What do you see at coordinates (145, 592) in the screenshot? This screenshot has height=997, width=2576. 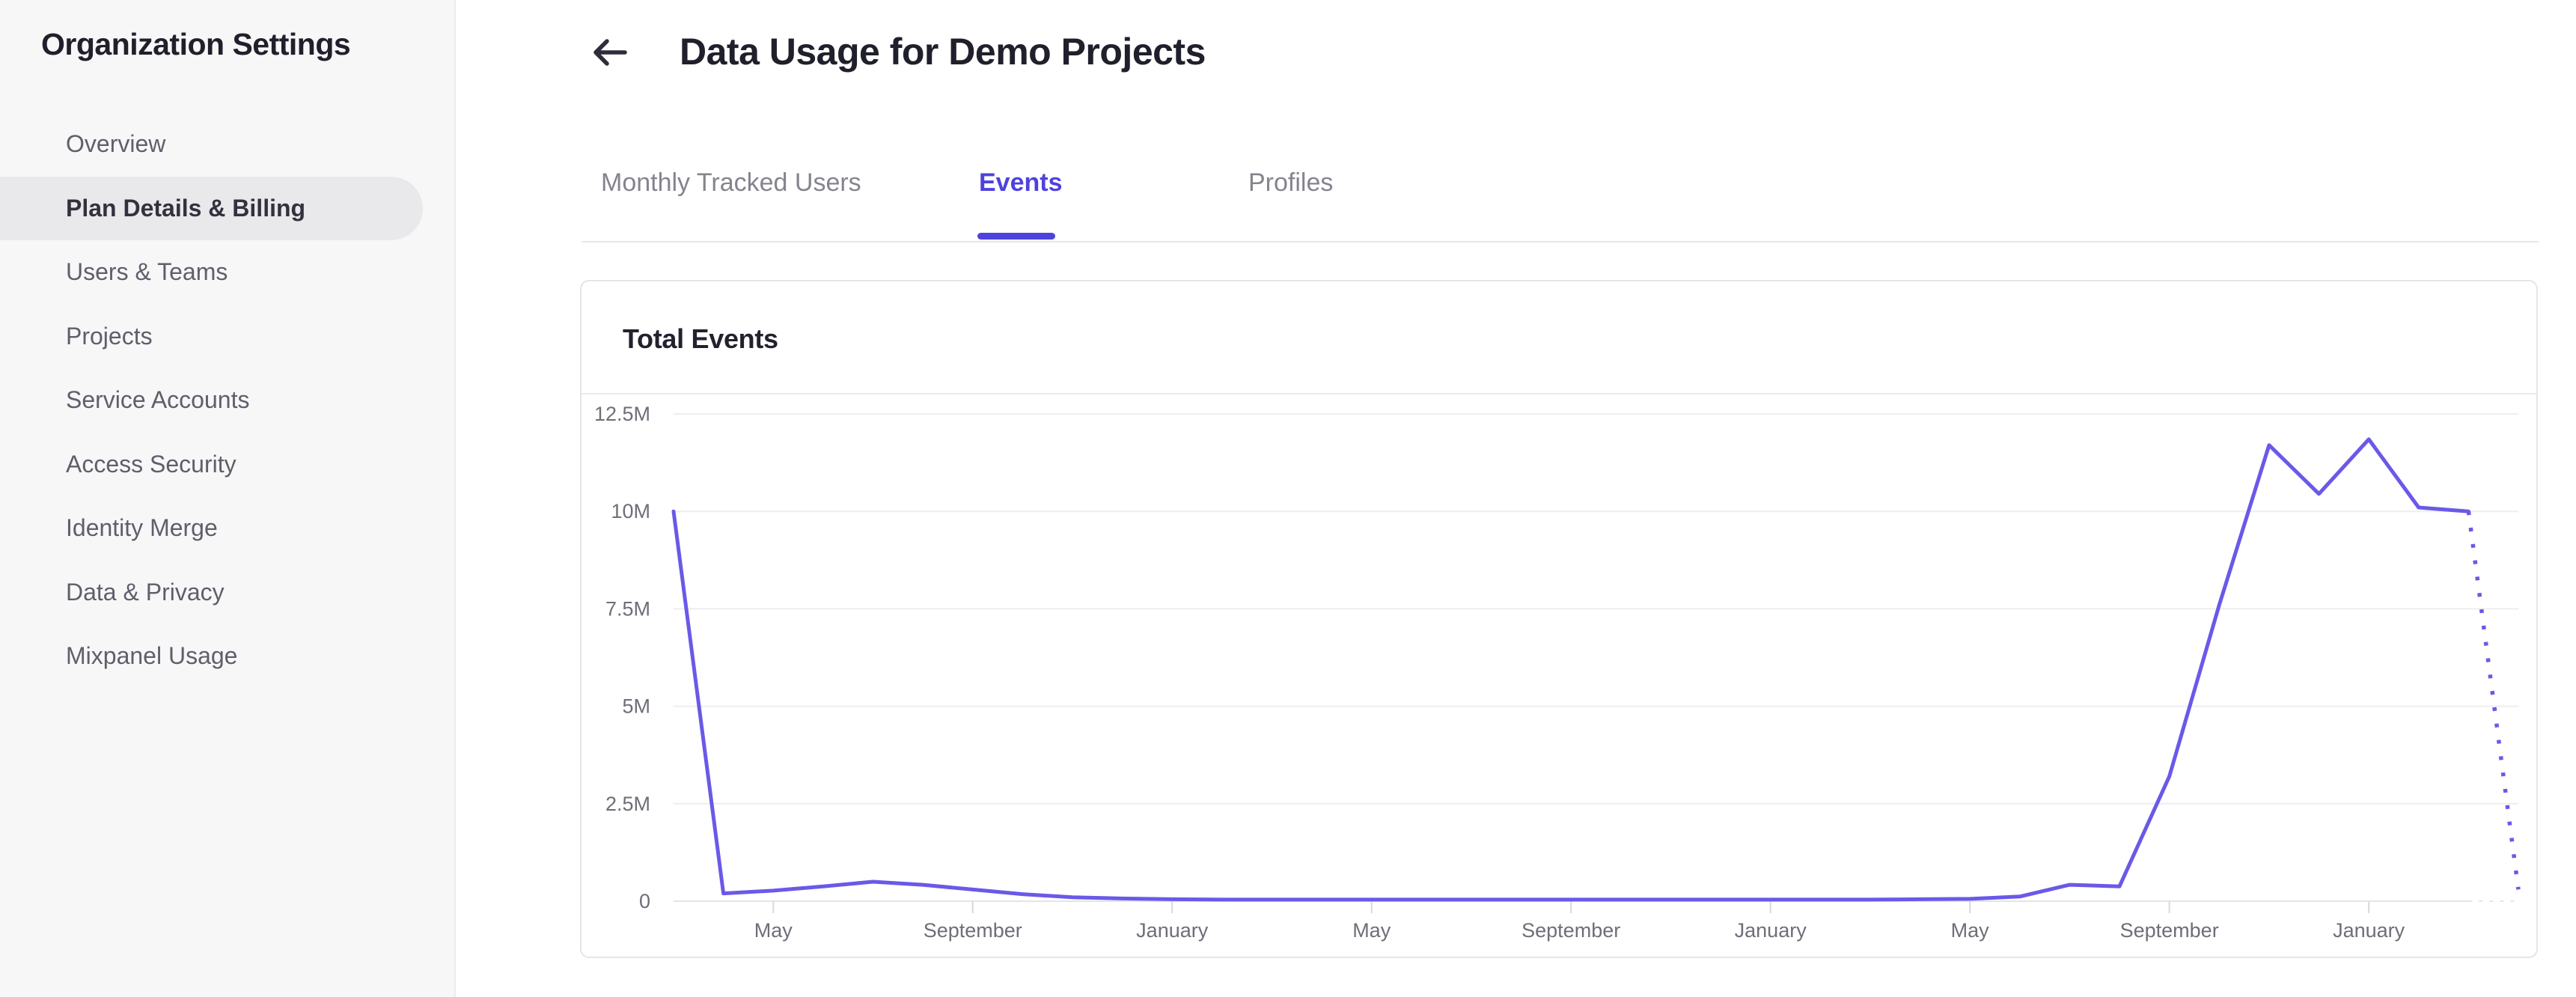 I see `sidebar-item-label: Data & Privacy` at bounding box center [145, 592].